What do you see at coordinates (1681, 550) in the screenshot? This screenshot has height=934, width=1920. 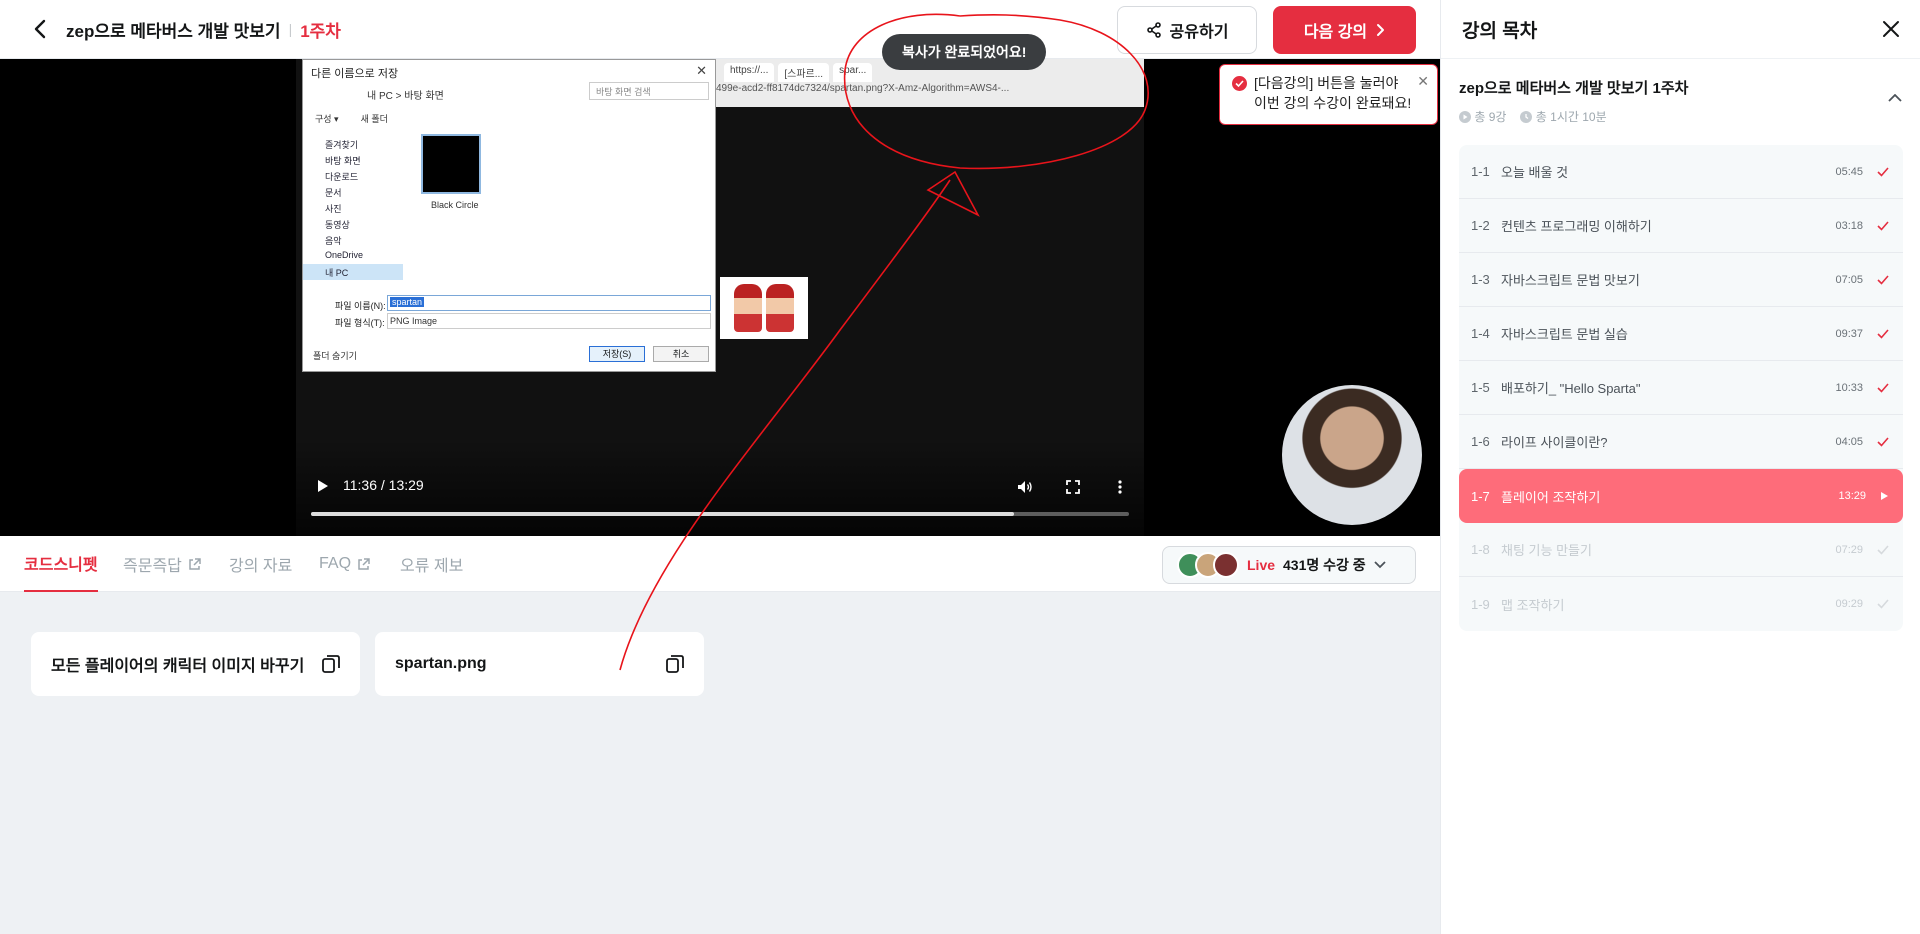 I see `lesson-item: 1-8 채팅 기능 만들기 07:29` at bounding box center [1681, 550].